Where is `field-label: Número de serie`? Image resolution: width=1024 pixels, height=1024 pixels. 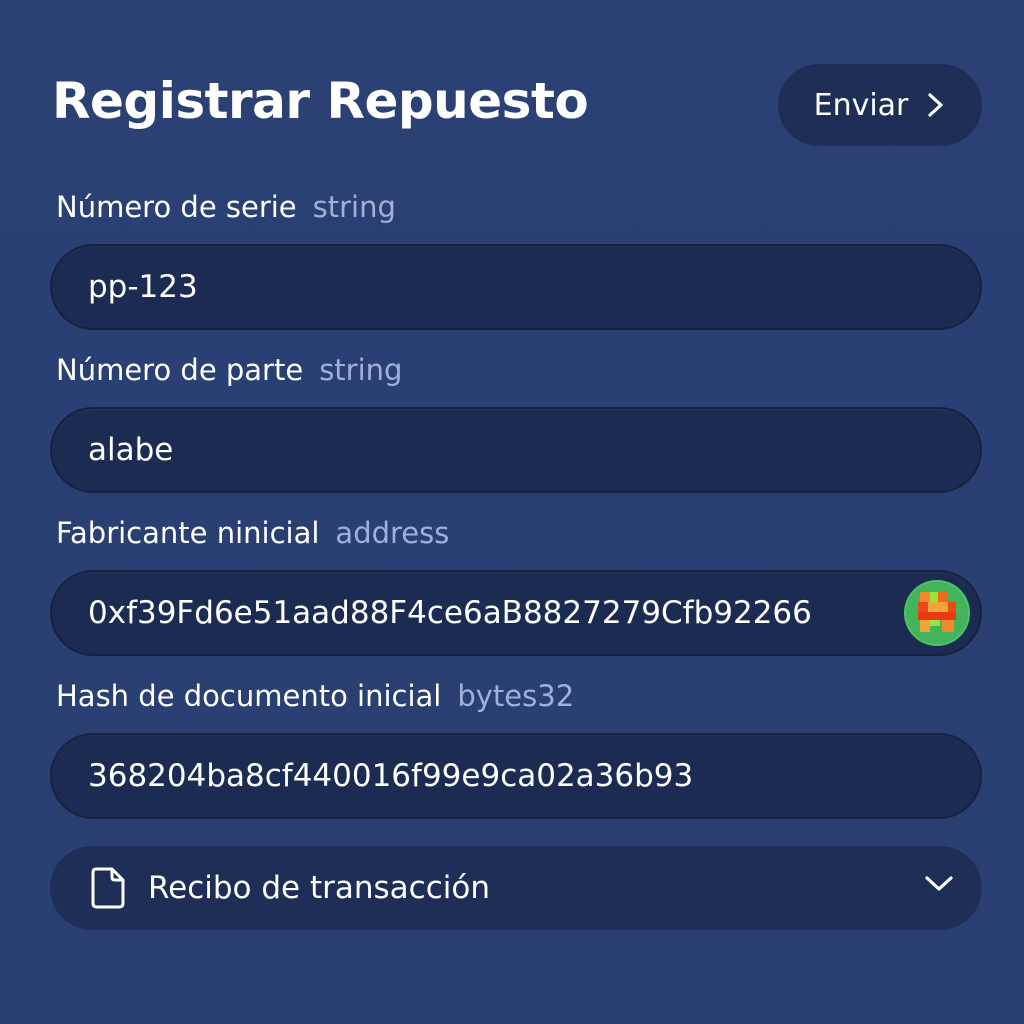
field-label: Número de serie is located at coordinates (176, 207).